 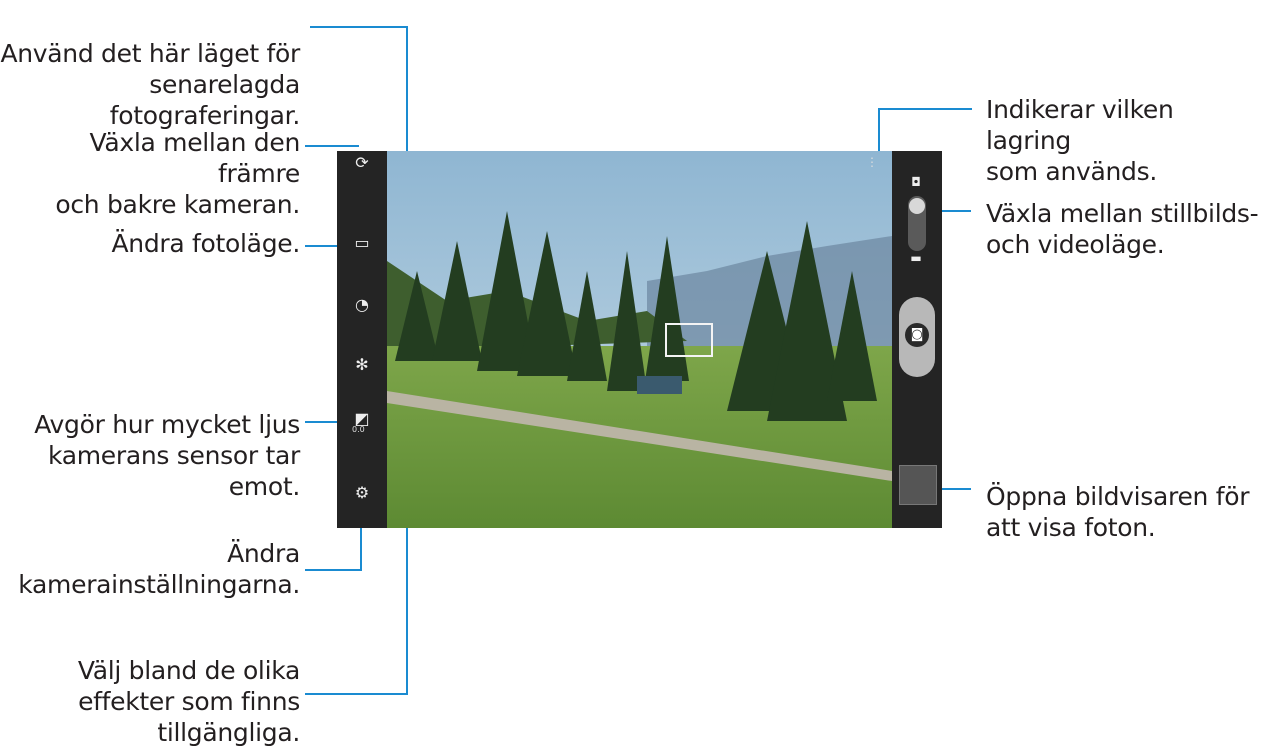 I want to click on focus-frame, so click(x=689, y=340).